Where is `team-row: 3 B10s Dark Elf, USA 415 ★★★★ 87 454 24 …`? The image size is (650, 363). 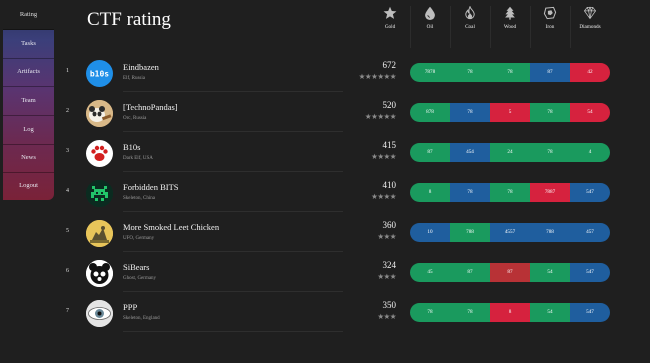
team-row: 3 B10s Dark Elf, USA 415 ★★★★ 87 454 24 … is located at coordinates (340, 153).